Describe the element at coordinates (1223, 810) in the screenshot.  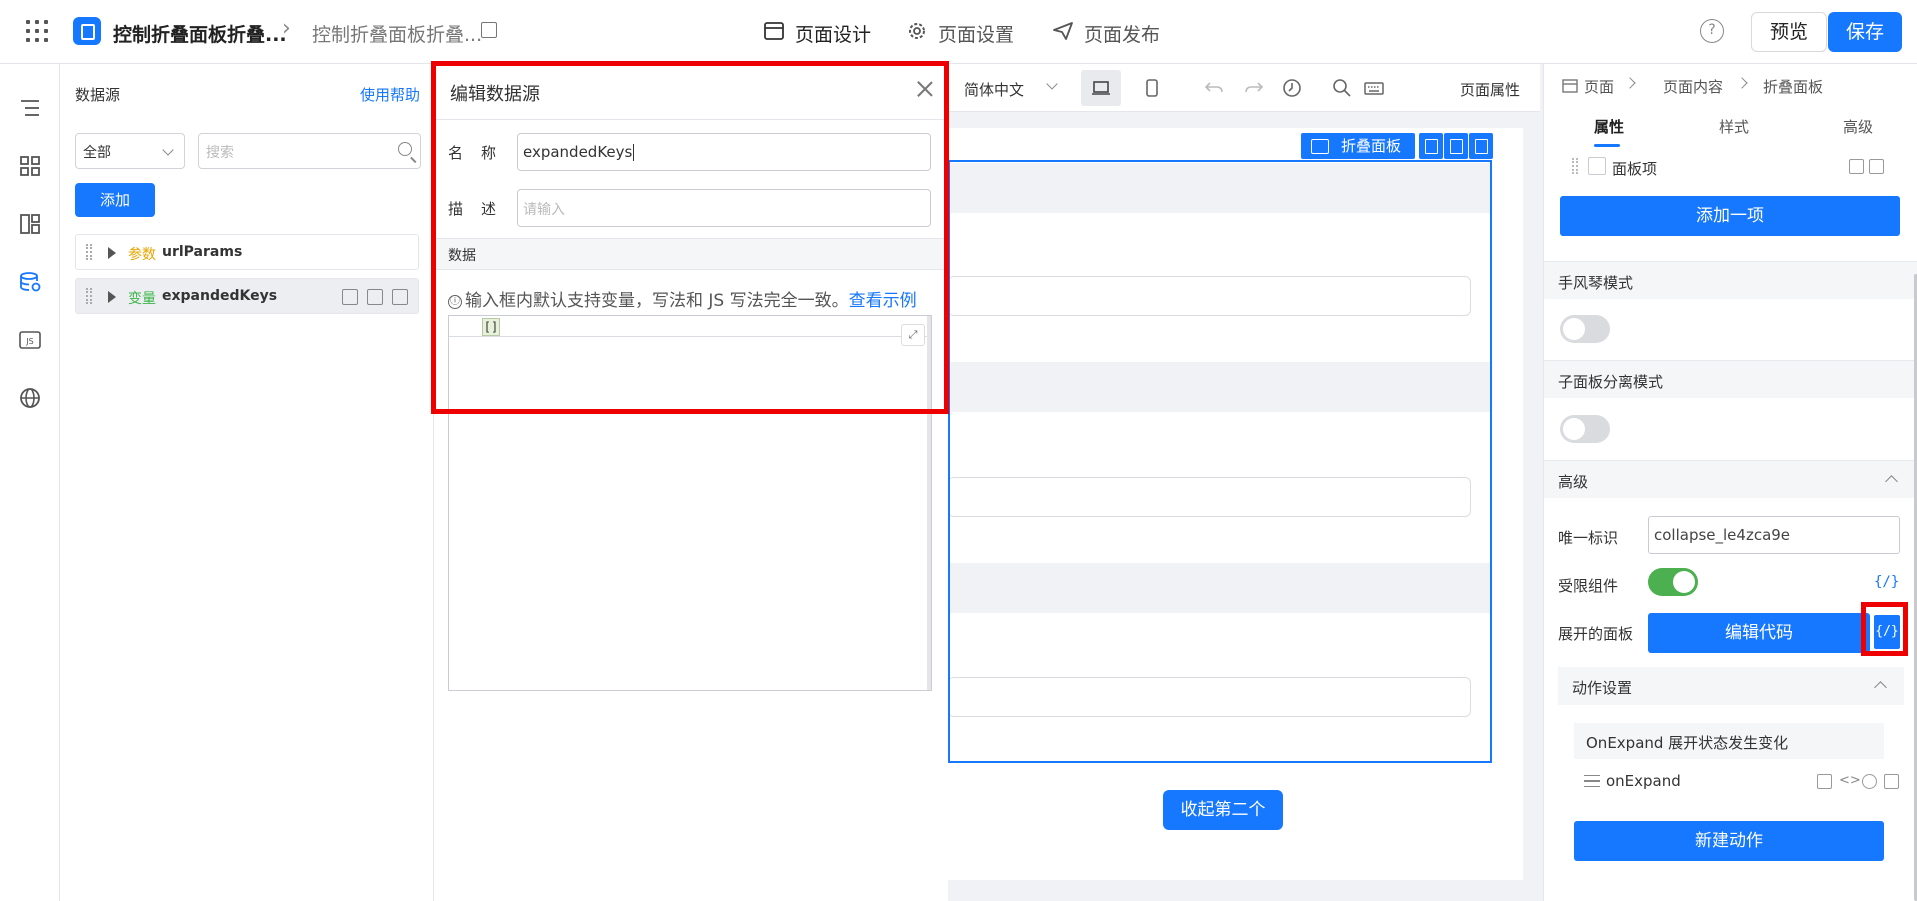
I see `collapse-second-button: 收起第二个` at that location.